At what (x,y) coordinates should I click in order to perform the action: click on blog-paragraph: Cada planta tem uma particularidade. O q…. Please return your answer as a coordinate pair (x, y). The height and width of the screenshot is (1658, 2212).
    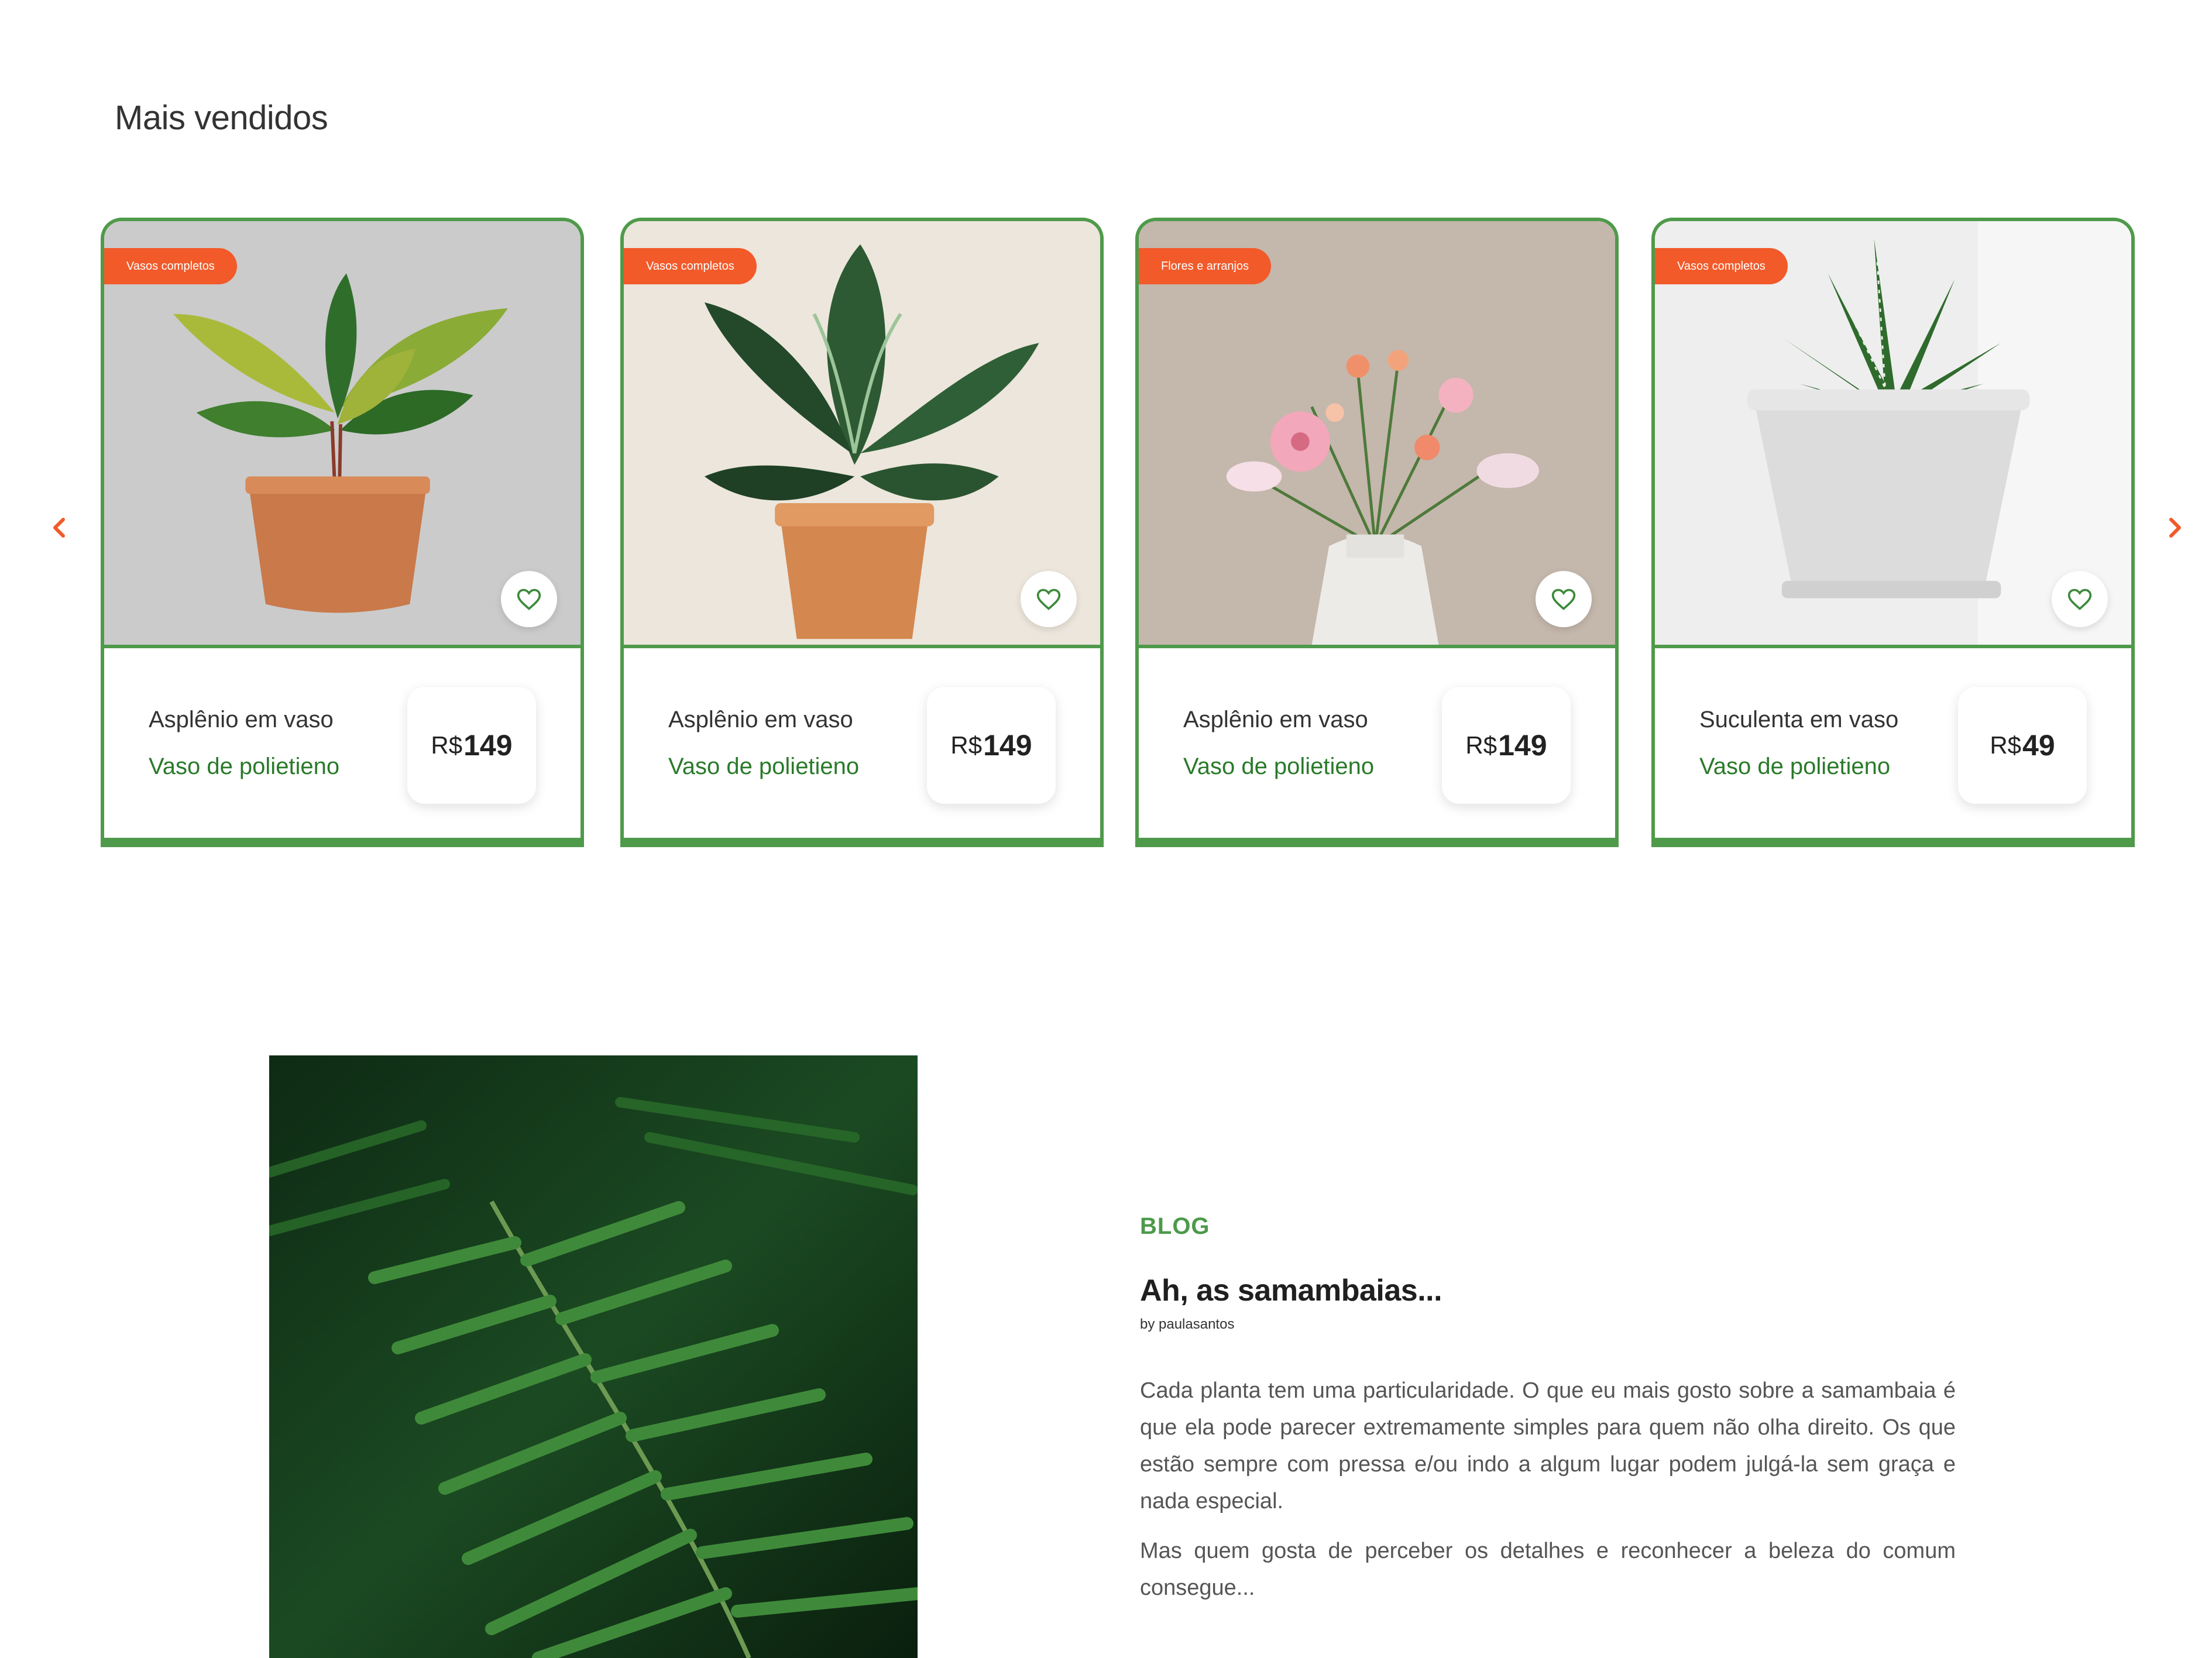
    Looking at the image, I should click on (1548, 1445).